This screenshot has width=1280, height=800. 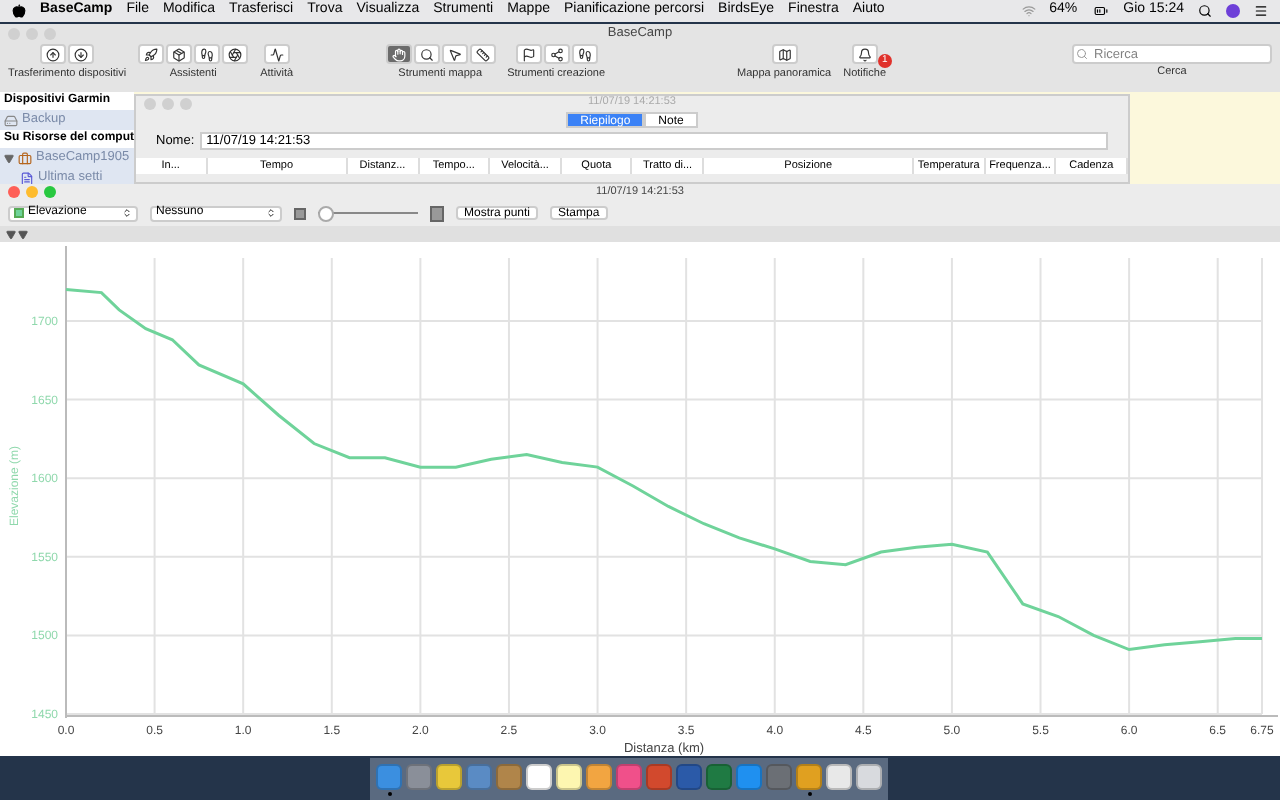 What do you see at coordinates (437, 213) in the screenshot?
I see `zoom-in-icon` at bounding box center [437, 213].